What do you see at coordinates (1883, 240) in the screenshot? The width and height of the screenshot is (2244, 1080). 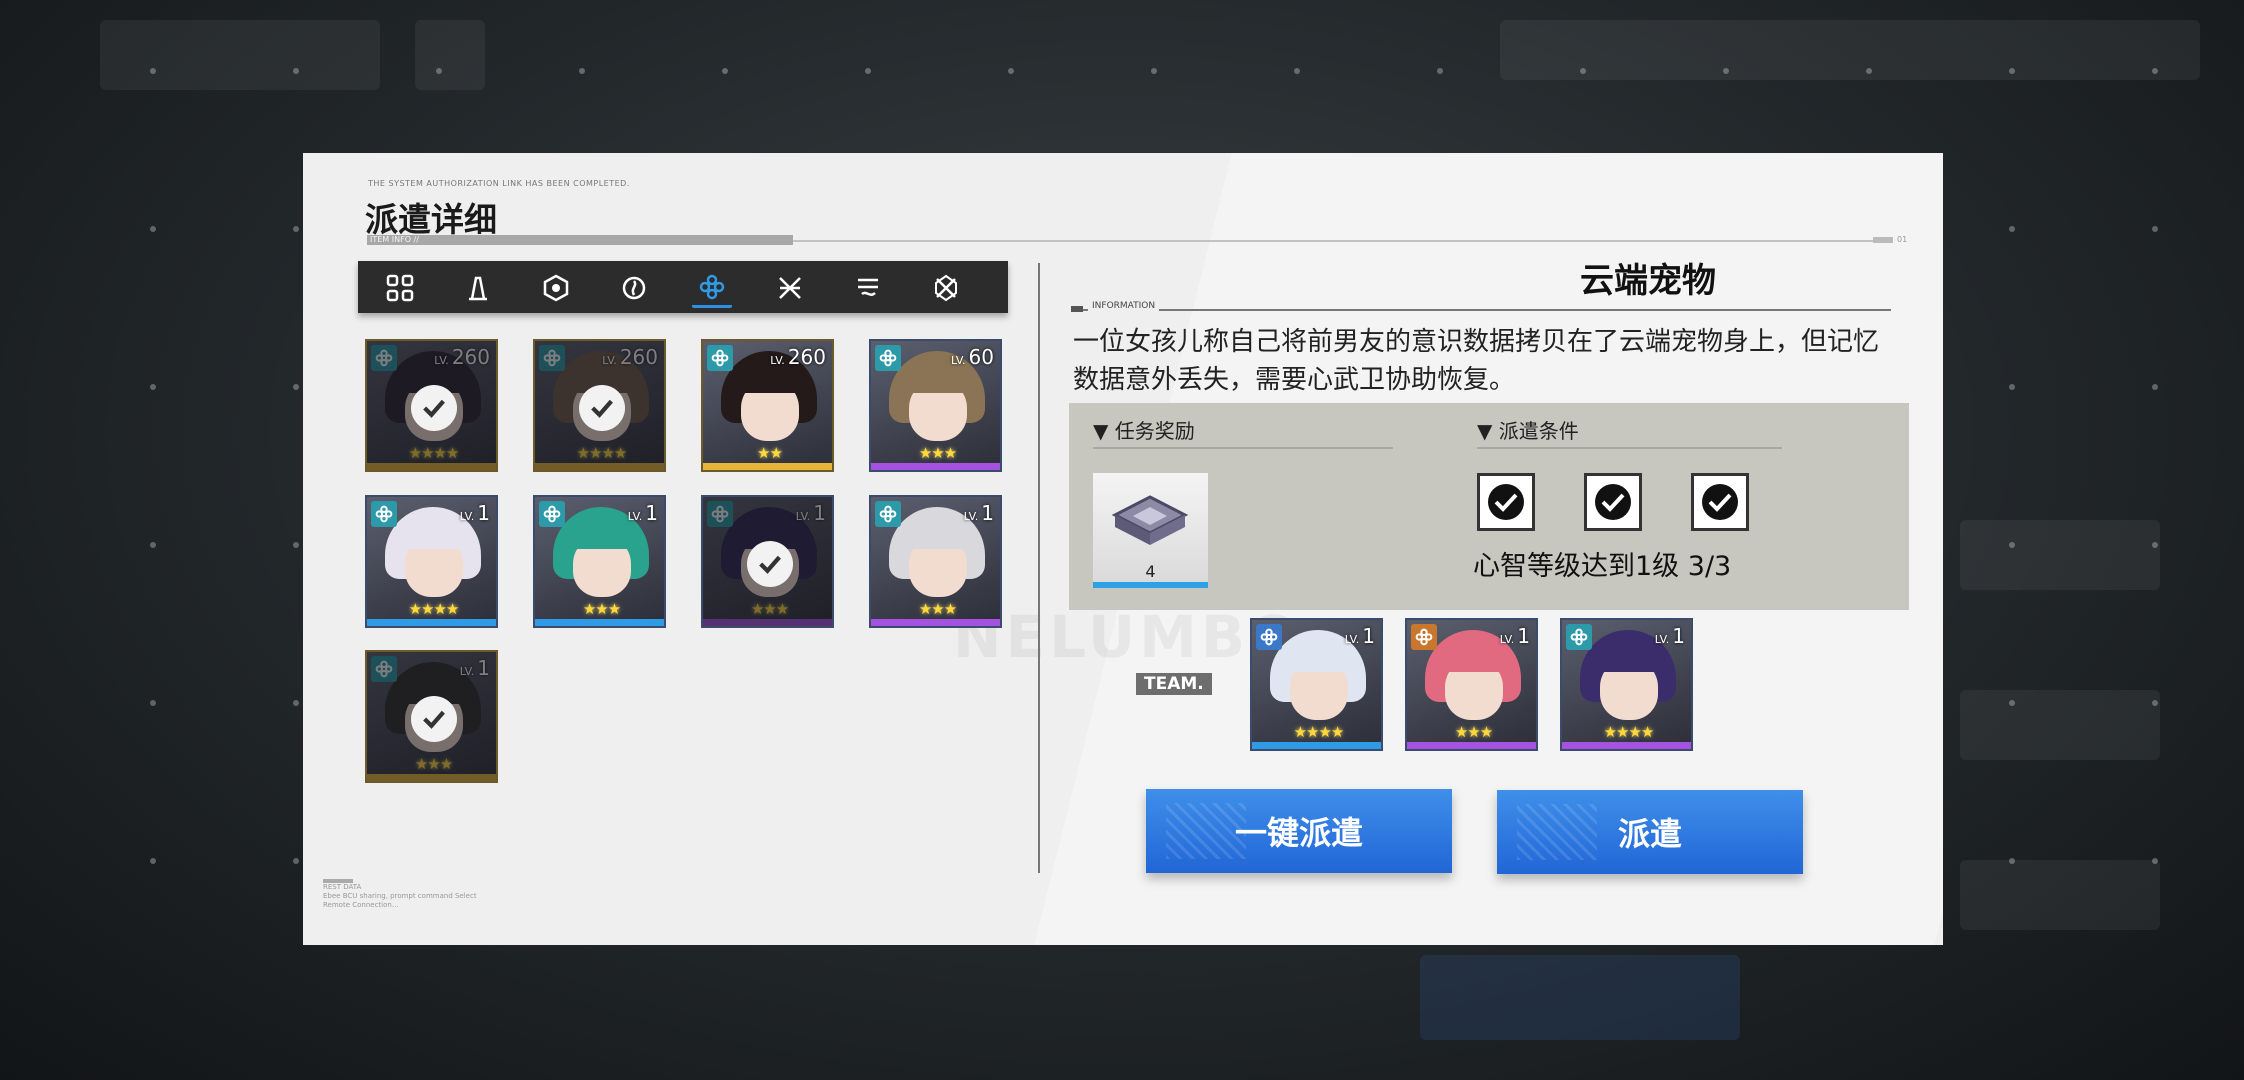 I see `header-divider-cap` at bounding box center [1883, 240].